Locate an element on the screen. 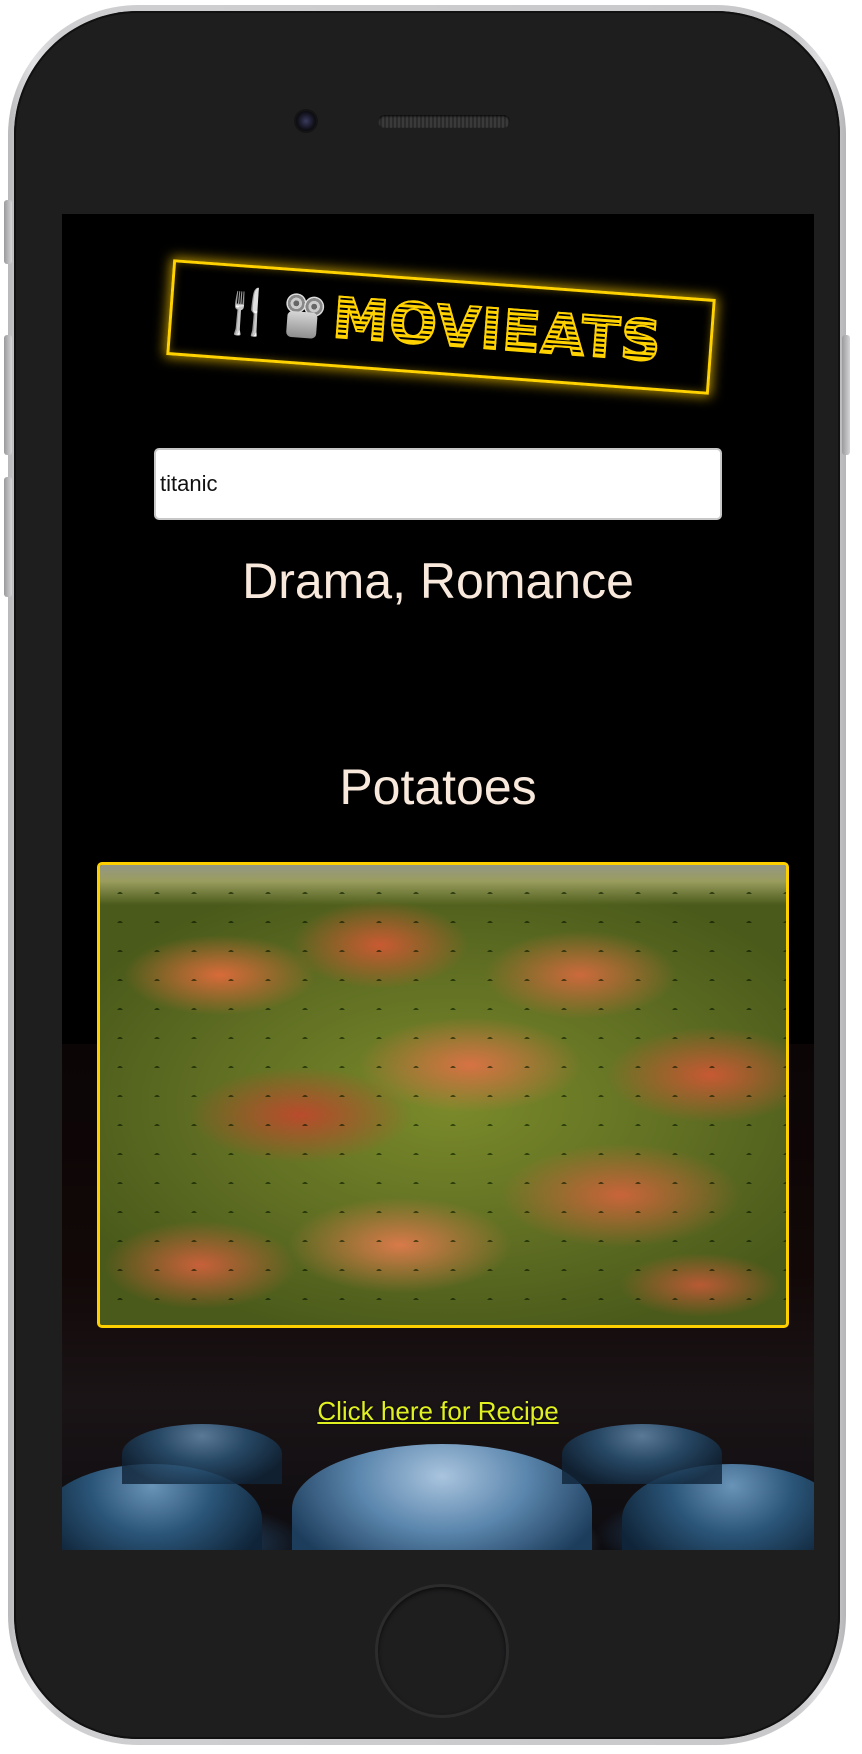  volume-up-button is located at coordinates (8, 395).